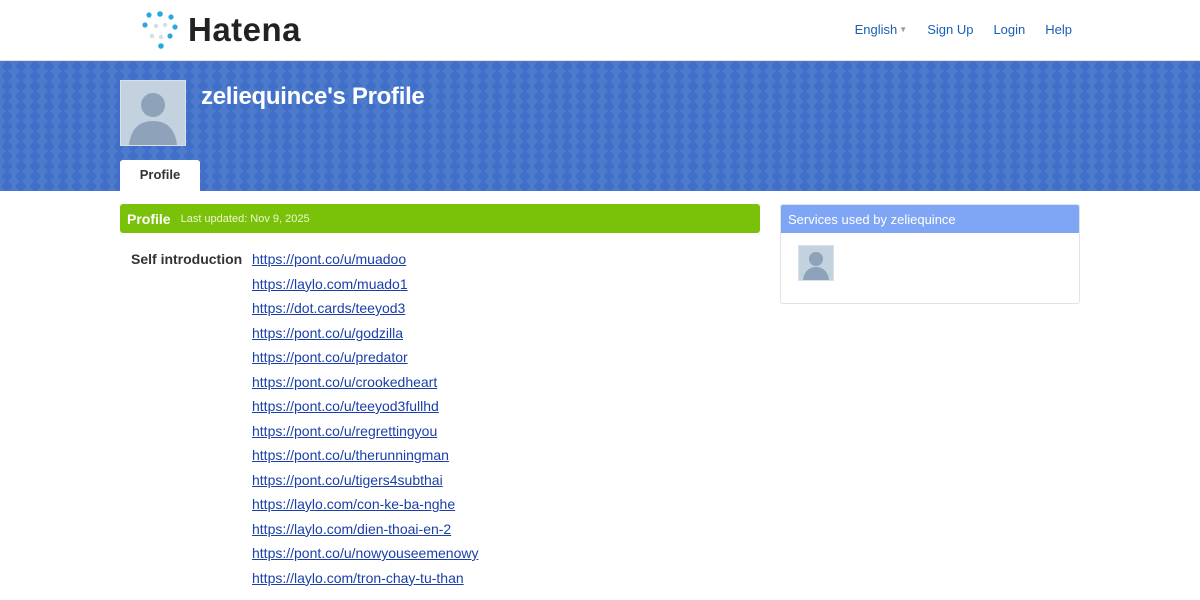 Image resolution: width=1200 pixels, height=600 pixels. I want to click on list-item: https://pont.co/u/muadoo, so click(365, 263).